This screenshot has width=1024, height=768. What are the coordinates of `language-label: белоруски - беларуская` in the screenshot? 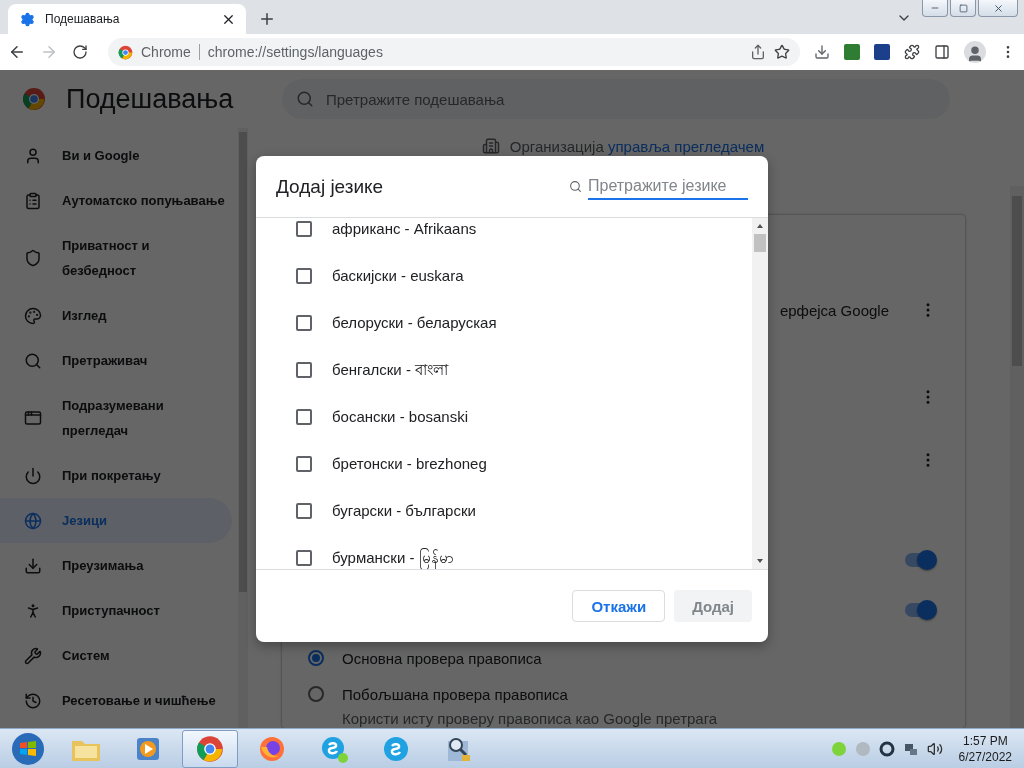 It's located at (414, 322).